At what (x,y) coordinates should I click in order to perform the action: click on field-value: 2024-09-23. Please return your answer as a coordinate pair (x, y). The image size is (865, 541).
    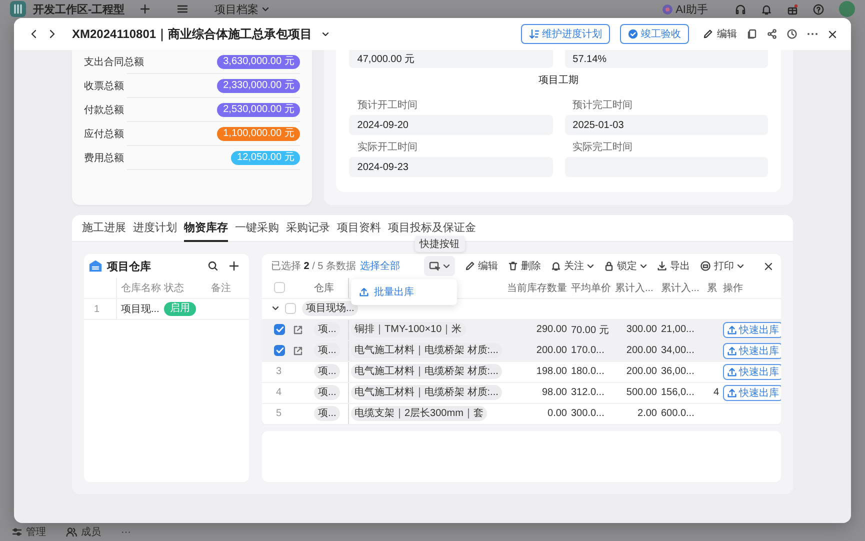
    Looking at the image, I should click on (451, 167).